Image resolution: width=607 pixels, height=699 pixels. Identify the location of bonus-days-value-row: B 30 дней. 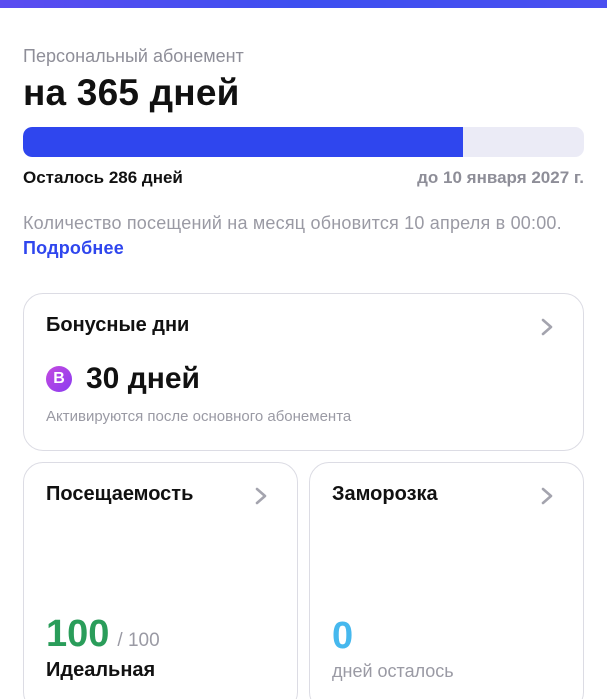
(123, 379).